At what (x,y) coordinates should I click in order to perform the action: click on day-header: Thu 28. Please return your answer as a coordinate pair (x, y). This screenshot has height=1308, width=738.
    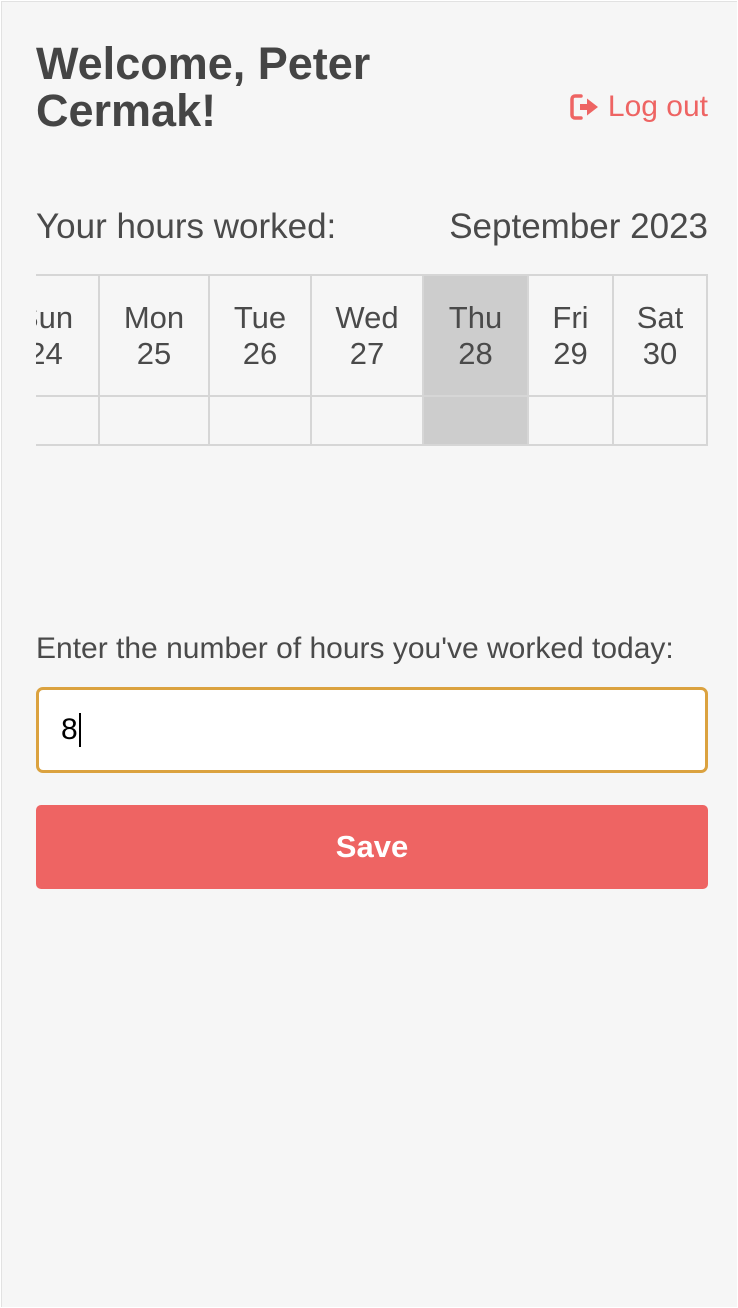
    Looking at the image, I should click on (475, 336).